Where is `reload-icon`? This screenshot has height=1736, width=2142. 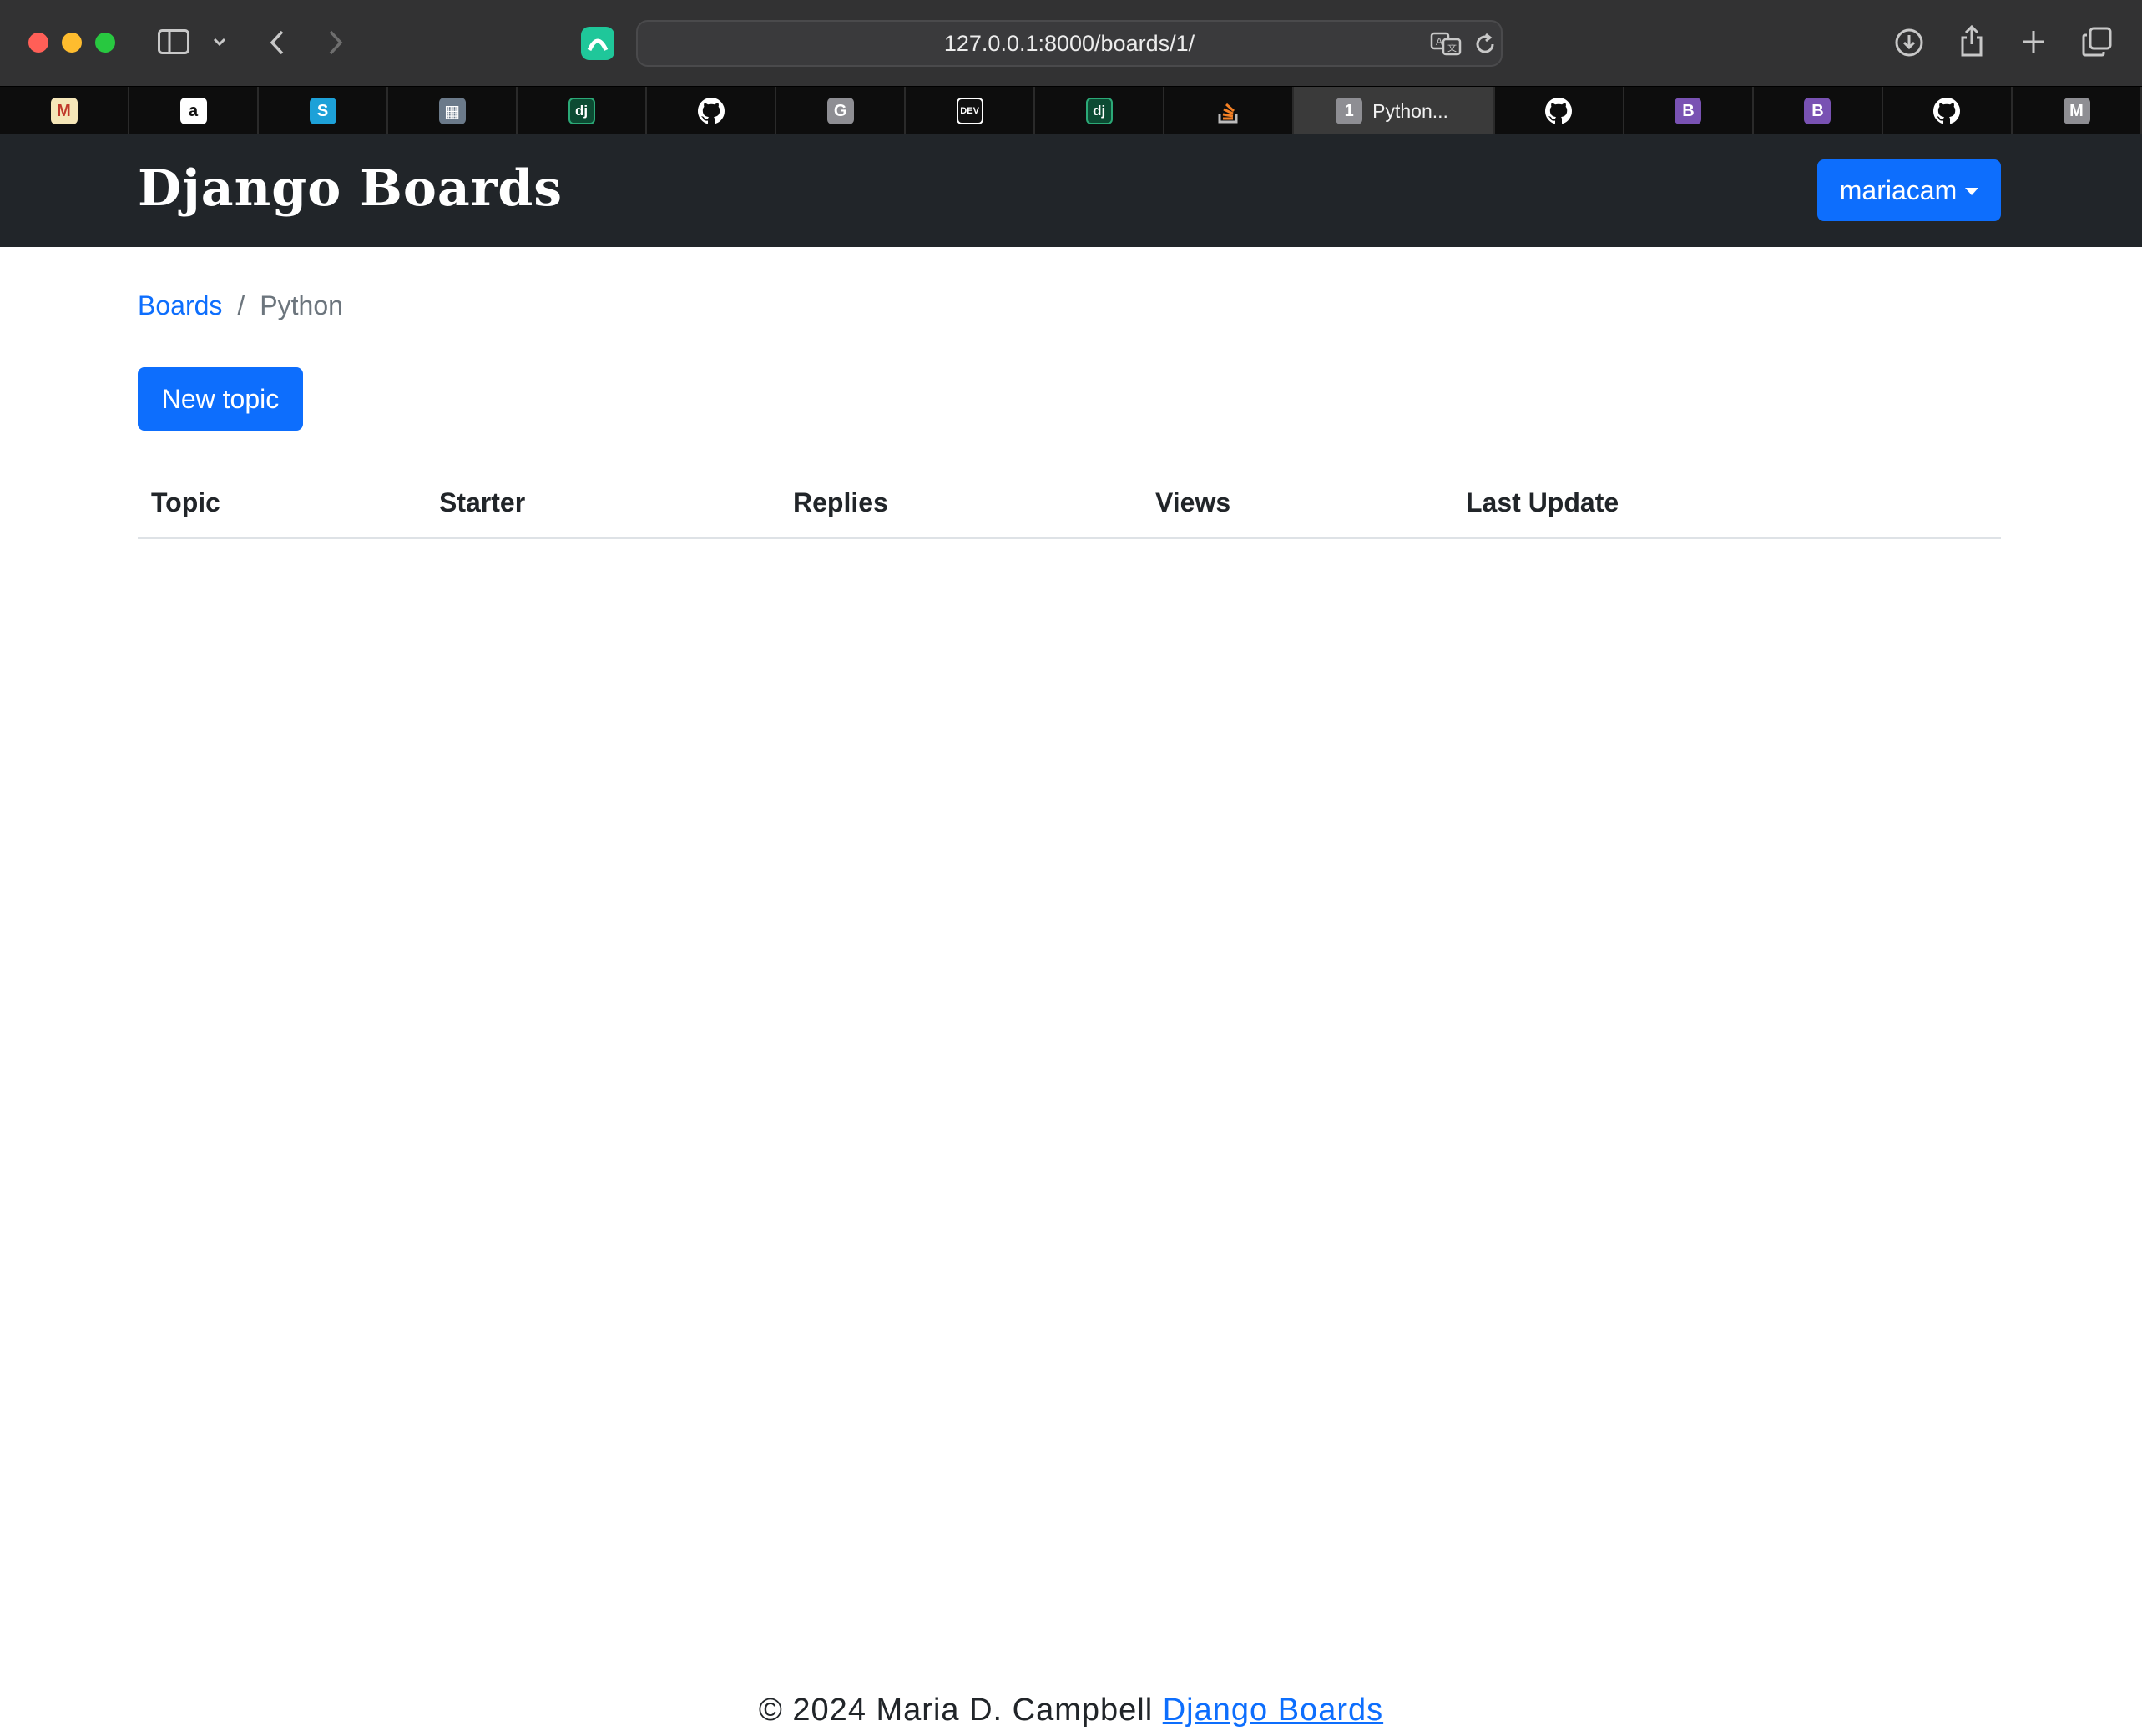 reload-icon is located at coordinates (1485, 44).